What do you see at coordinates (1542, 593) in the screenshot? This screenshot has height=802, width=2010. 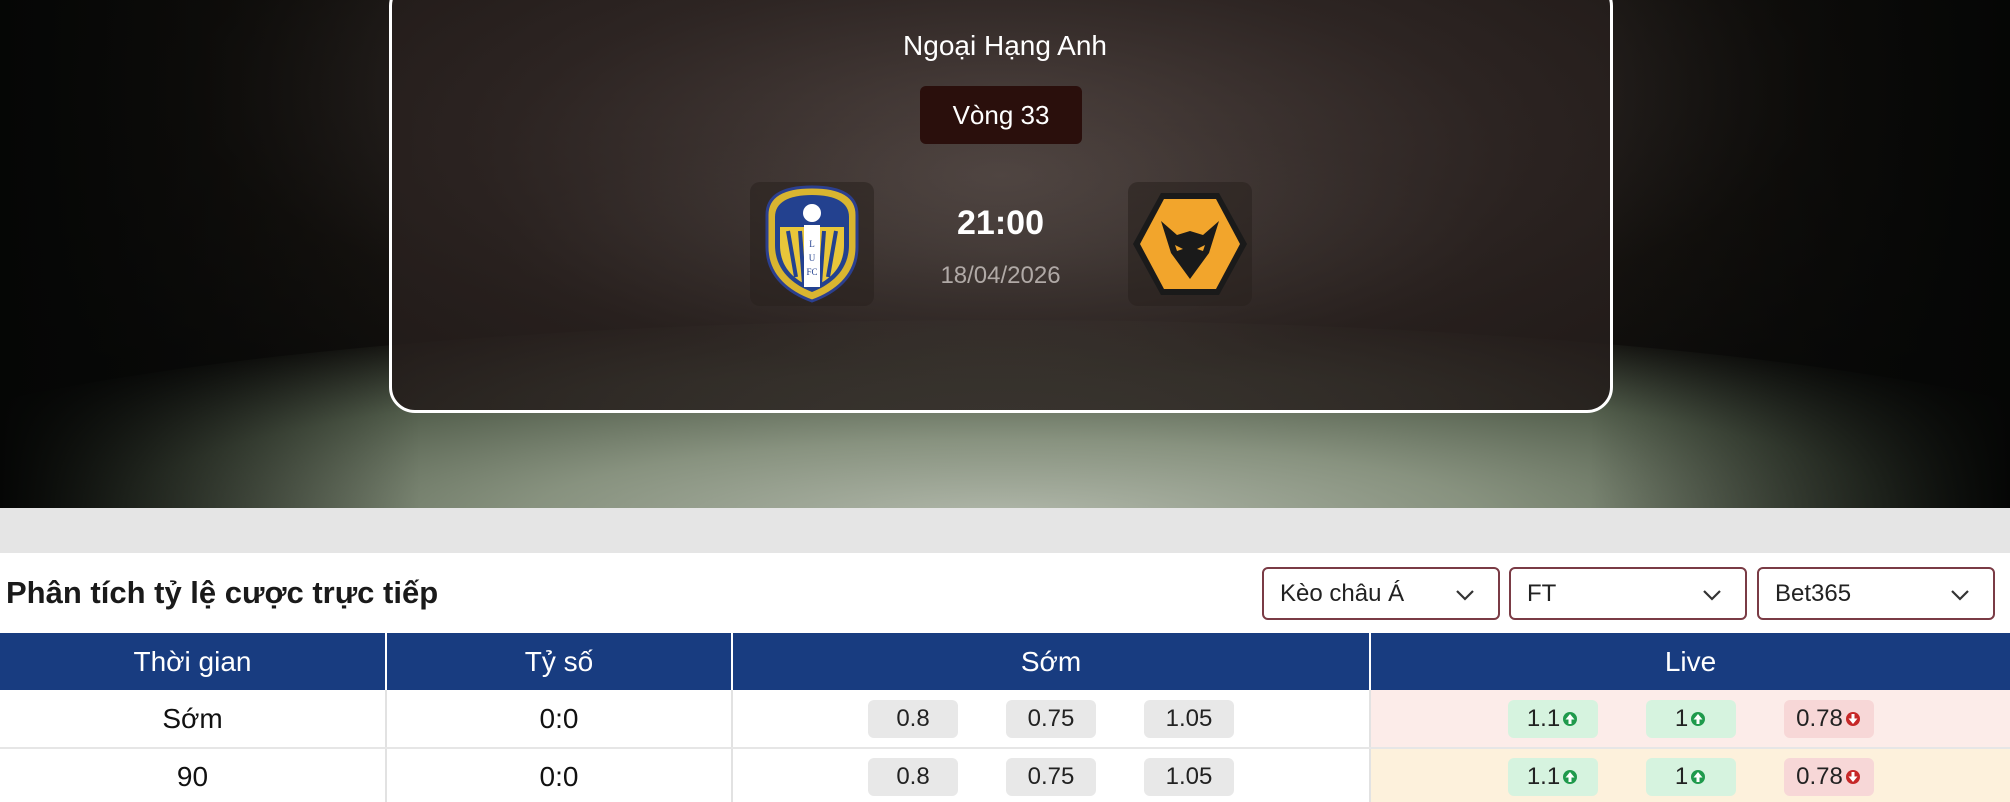 I see `period-select-value: FT` at bounding box center [1542, 593].